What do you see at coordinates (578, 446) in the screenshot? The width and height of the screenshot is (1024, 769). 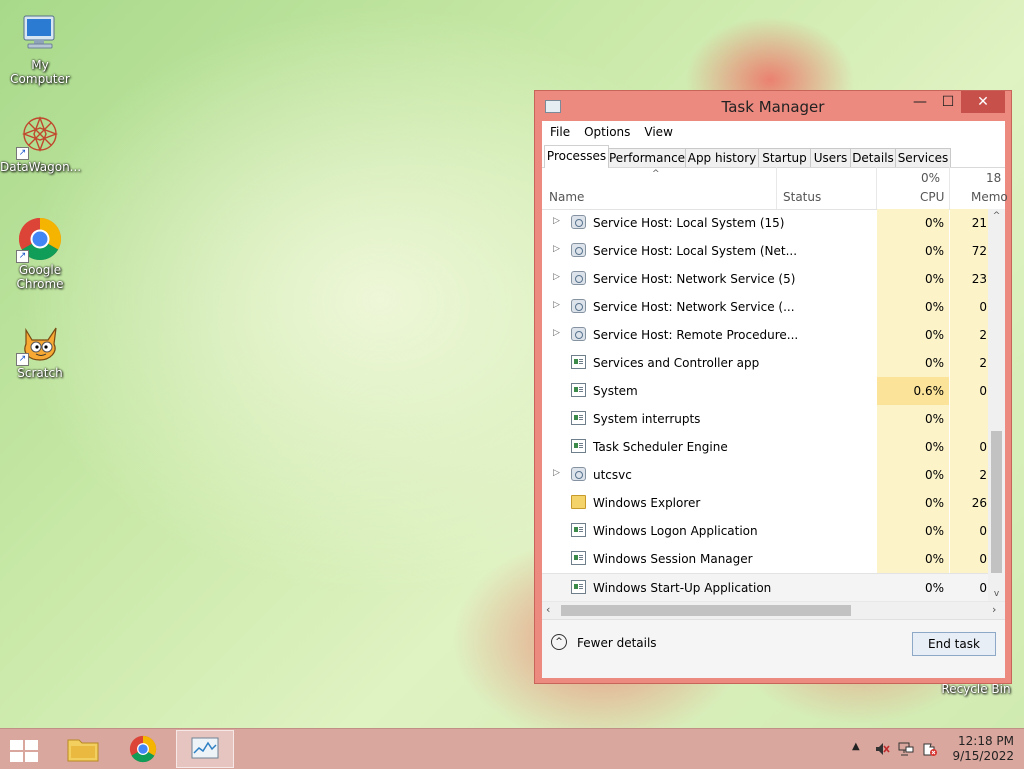 I see `app-icon` at bounding box center [578, 446].